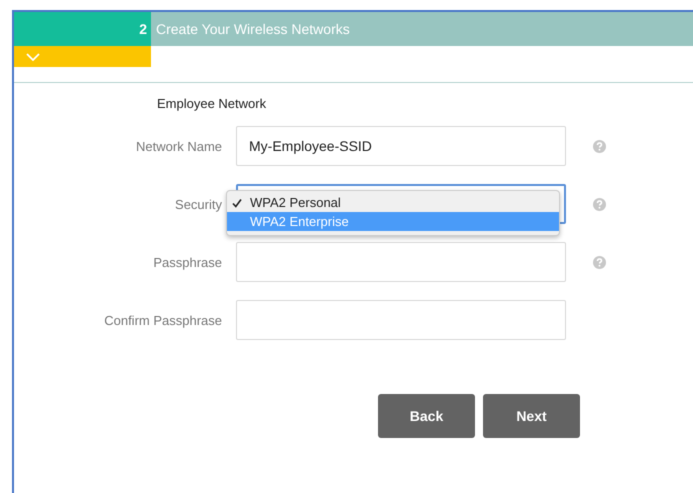 This screenshot has width=693, height=493. I want to click on chevron-down-icon, so click(33, 56).